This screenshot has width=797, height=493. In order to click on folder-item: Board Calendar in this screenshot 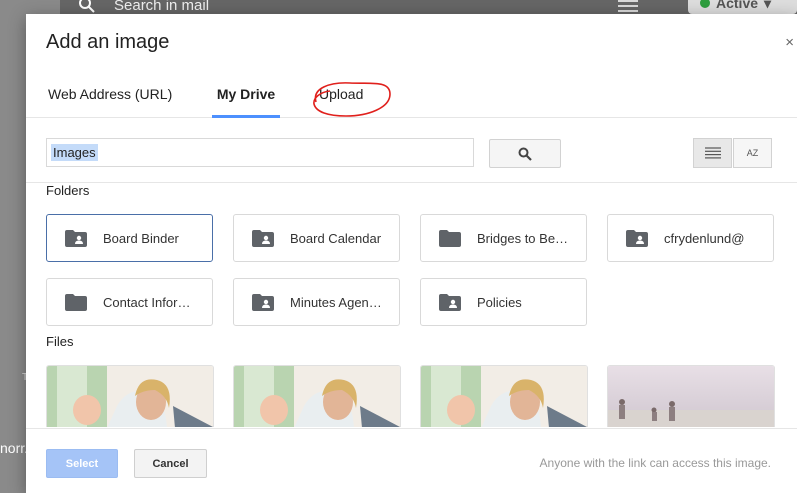, I will do `click(316, 238)`.